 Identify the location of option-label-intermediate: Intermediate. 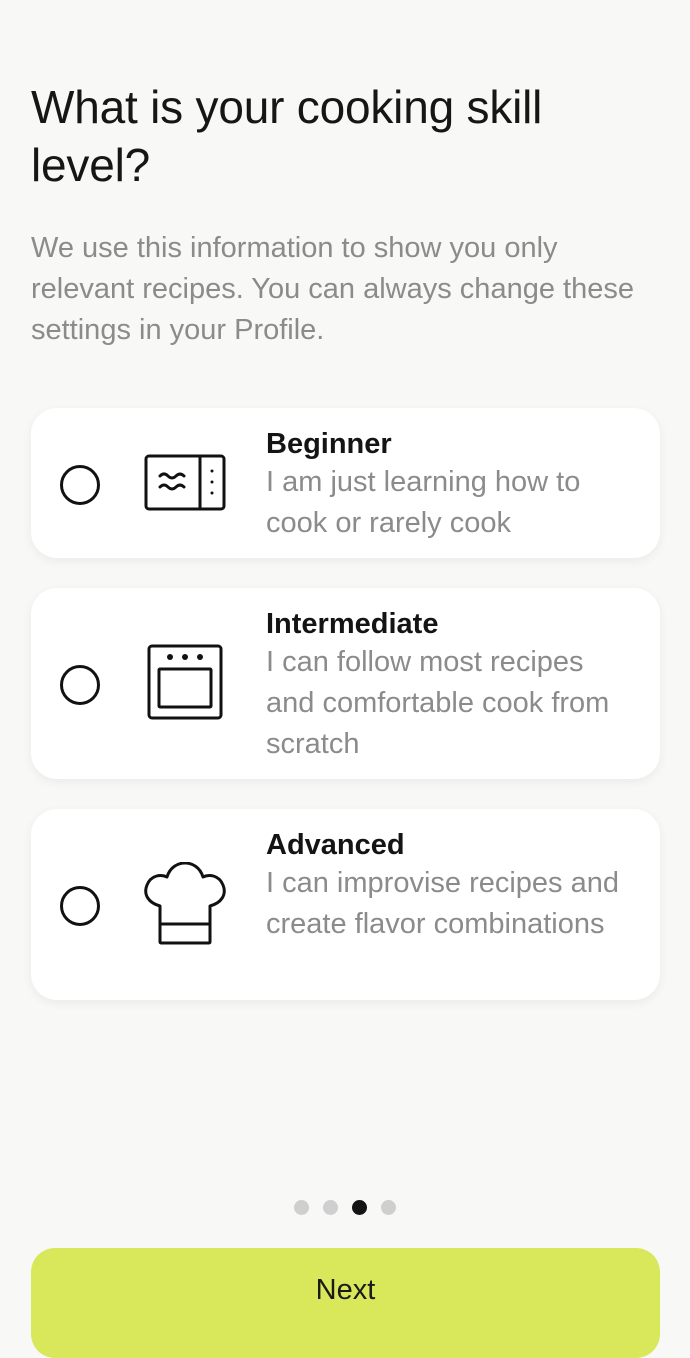
(352, 624).